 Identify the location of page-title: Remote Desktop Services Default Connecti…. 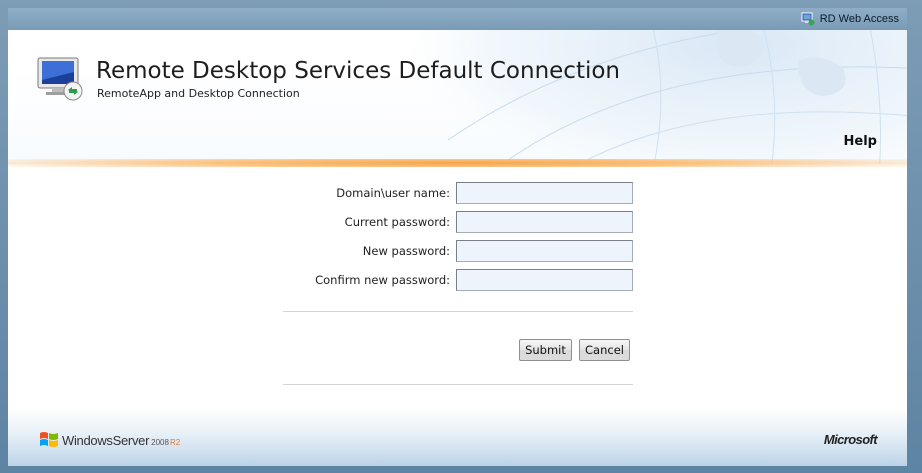
(358, 71).